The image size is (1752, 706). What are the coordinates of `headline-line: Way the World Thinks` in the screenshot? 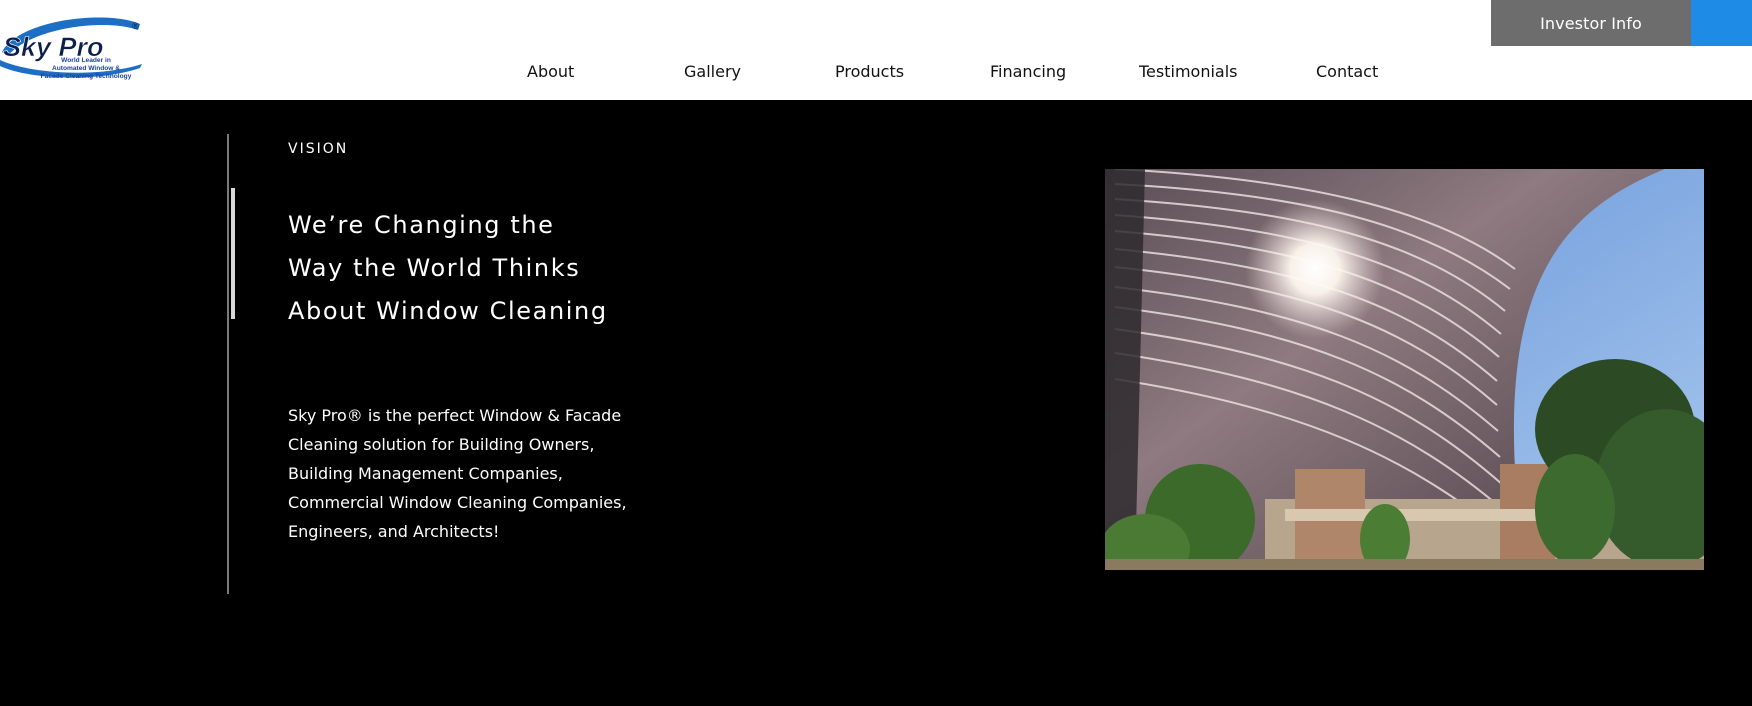 It's located at (434, 268).